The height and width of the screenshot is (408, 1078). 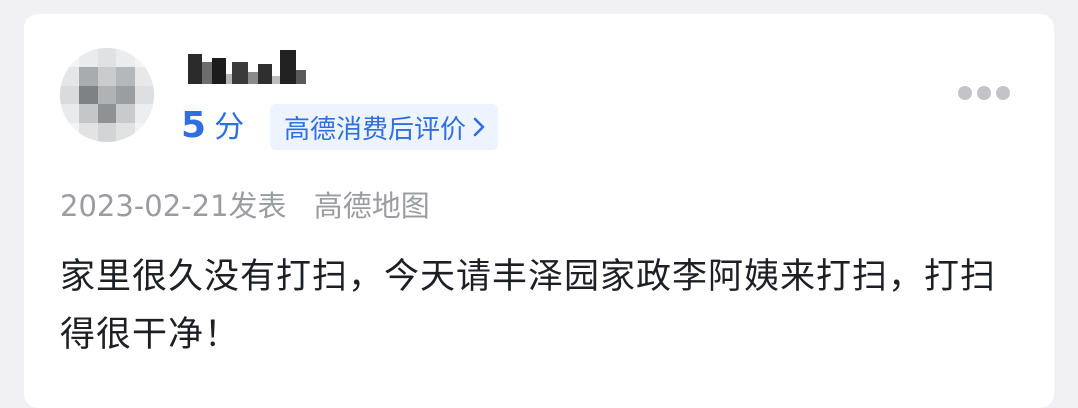 I want to click on rating-score-unit: 分, so click(x=229, y=127).